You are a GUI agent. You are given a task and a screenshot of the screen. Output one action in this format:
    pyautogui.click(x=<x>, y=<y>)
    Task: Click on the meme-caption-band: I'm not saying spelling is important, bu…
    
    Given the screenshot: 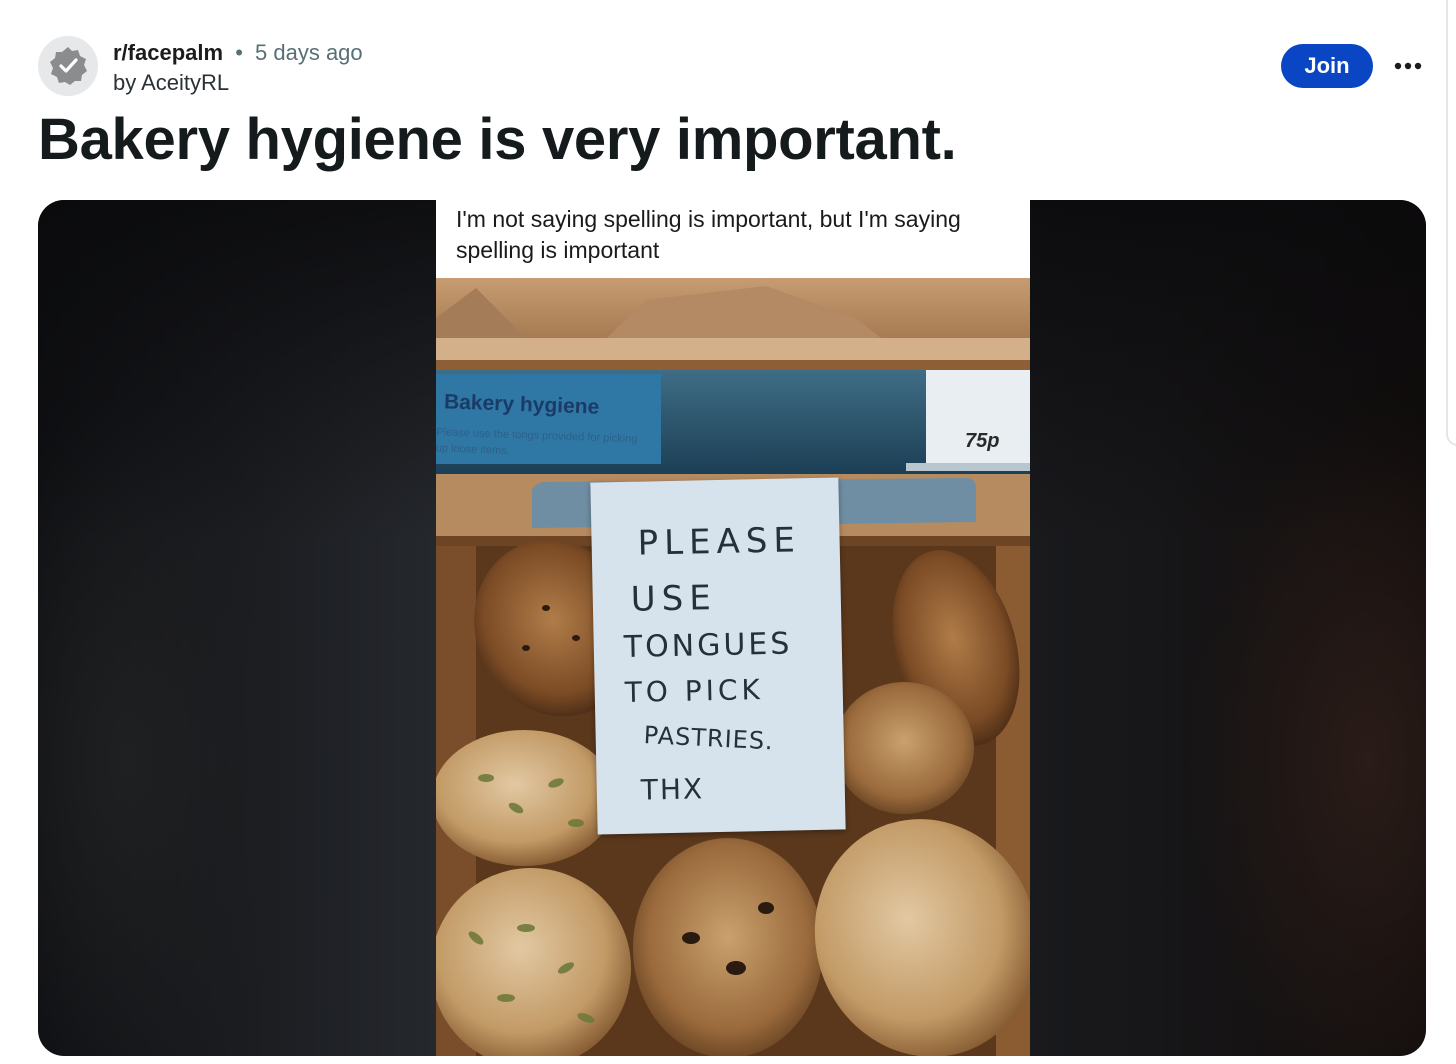 What is the action you would take?
    pyautogui.click(x=733, y=239)
    